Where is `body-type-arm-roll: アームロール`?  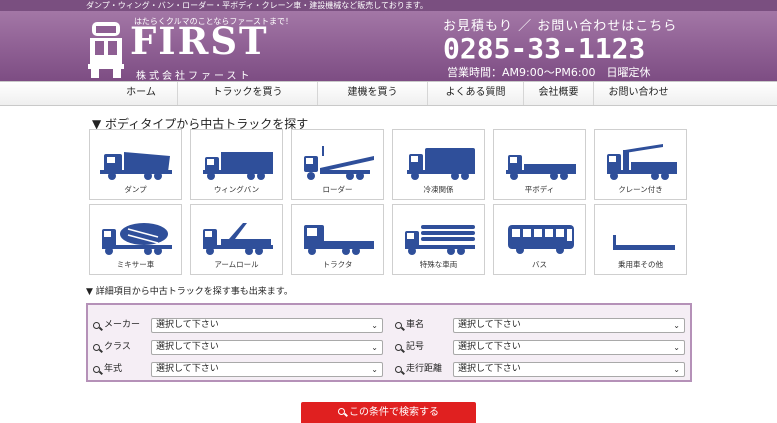 body-type-arm-roll: アームロール is located at coordinates (236, 239).